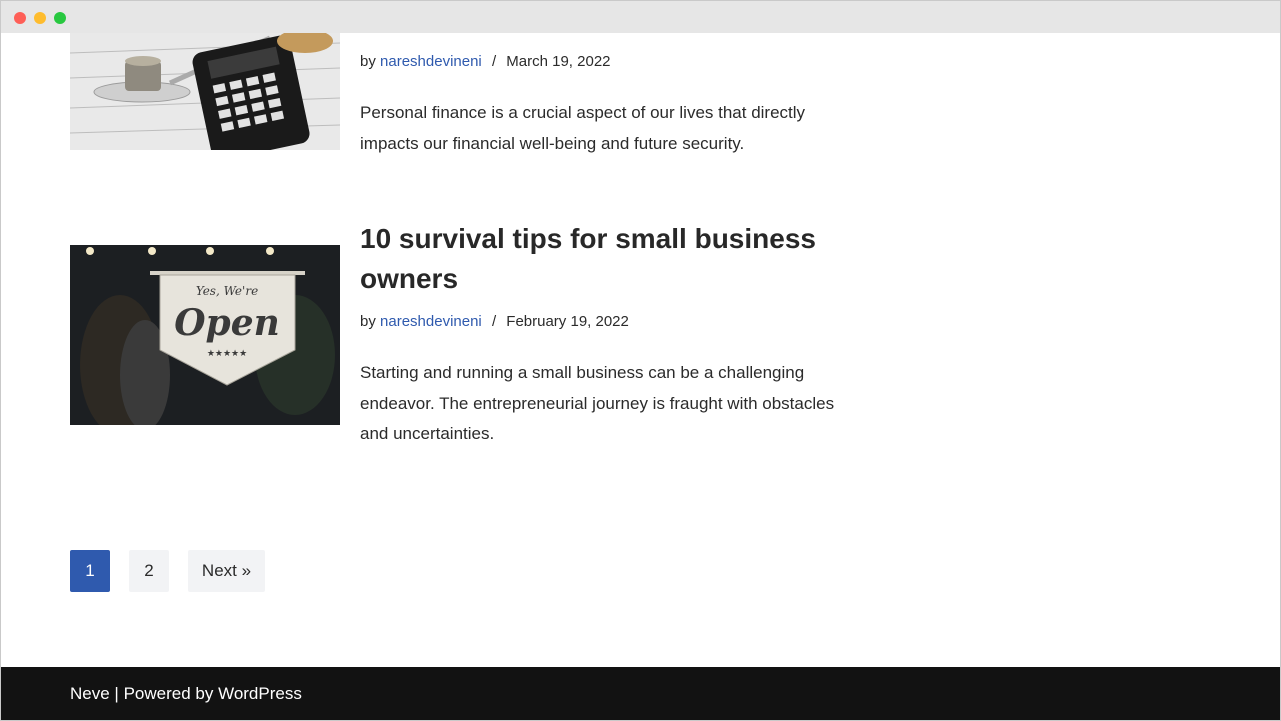  Describe the element at coordinates (558, 61) in the screenshot. I see `post-date: March 19, 2022` at that location.